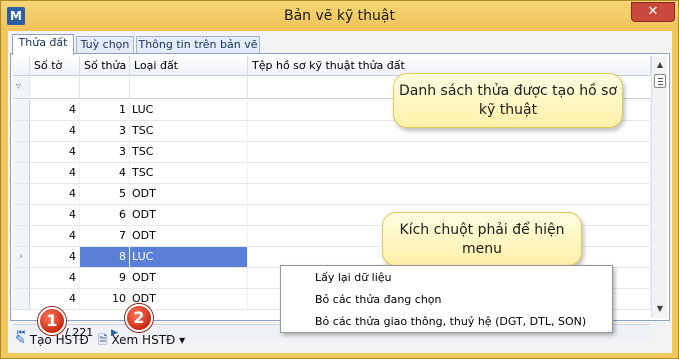  I want to click on filter-indicator: ▿, so click(21, 87).